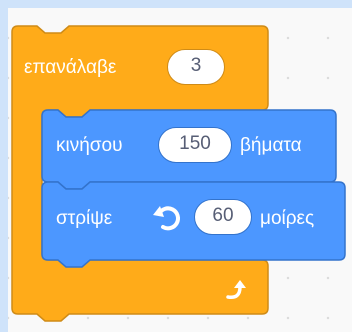  I want to click on move-suffix: βήματα, so click(271, 145).